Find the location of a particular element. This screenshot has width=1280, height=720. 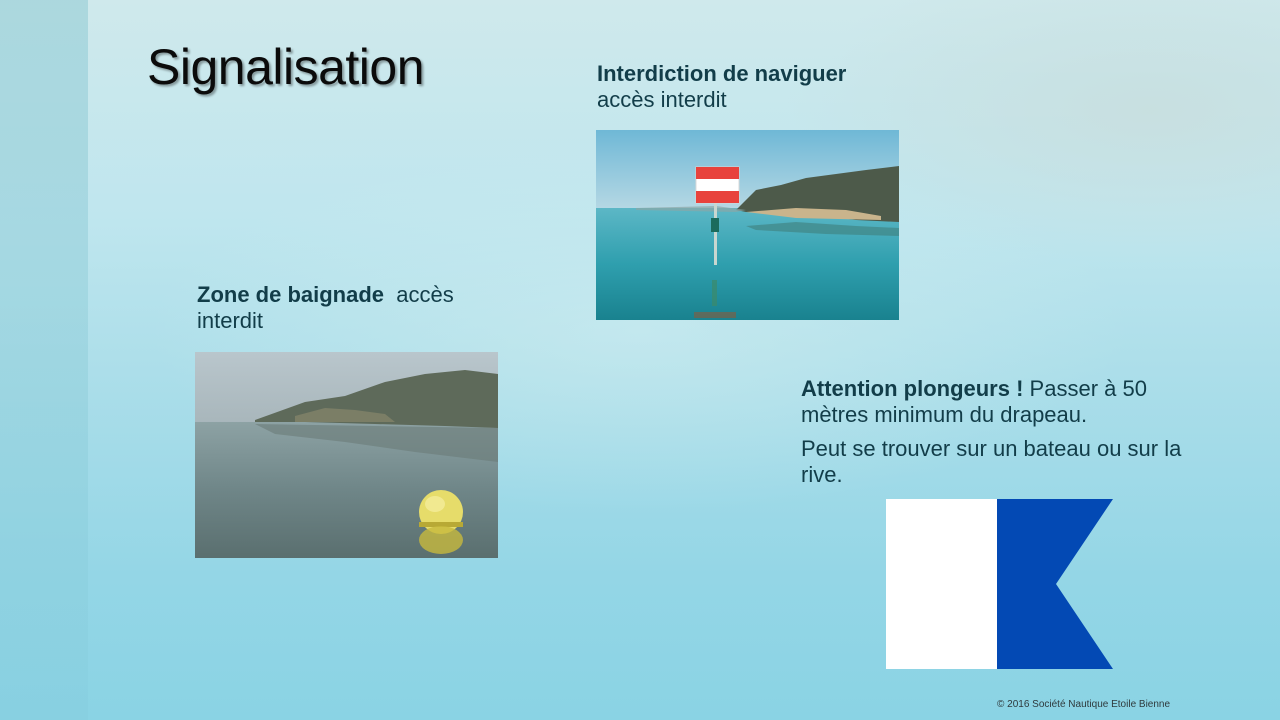

copyright-footer: © 2016 Société Nautique Etoile Bienne is located at coordinates (1084, 704).